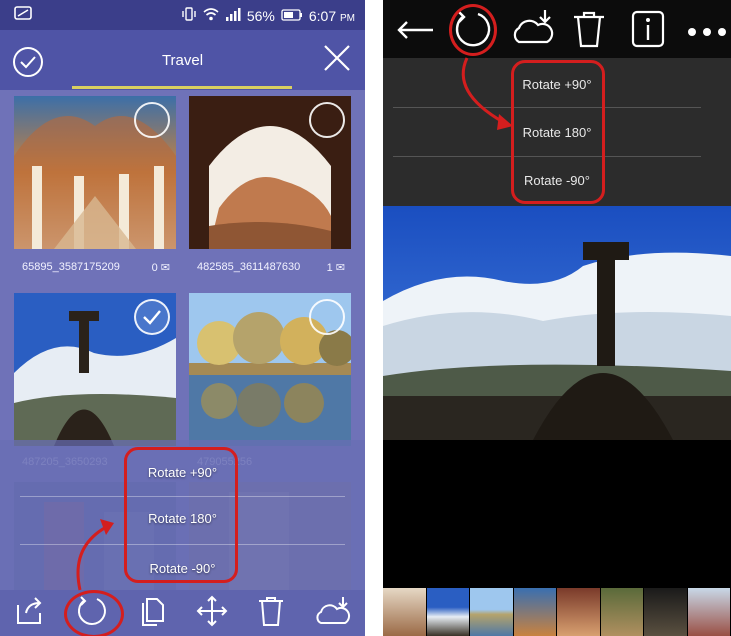 The image size is (731, 636). What do you see at coordinates (23, 14) in the screenshot?
I see `notification-icon` at bounding box center [23, 14].